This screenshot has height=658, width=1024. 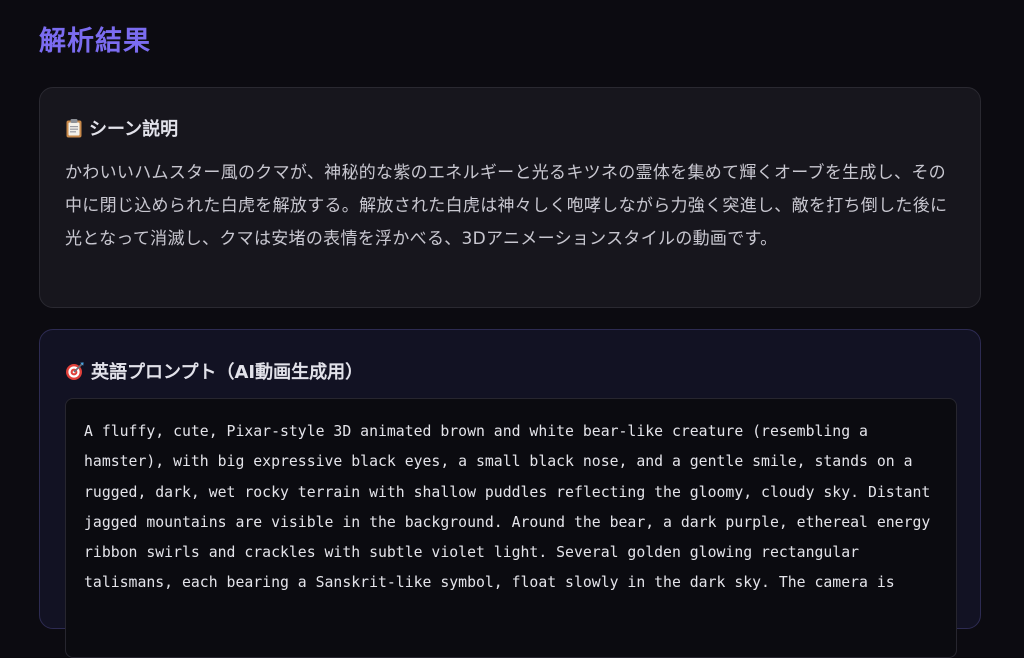 I want to click on clipboard-icon, so click(x=74, y=128).